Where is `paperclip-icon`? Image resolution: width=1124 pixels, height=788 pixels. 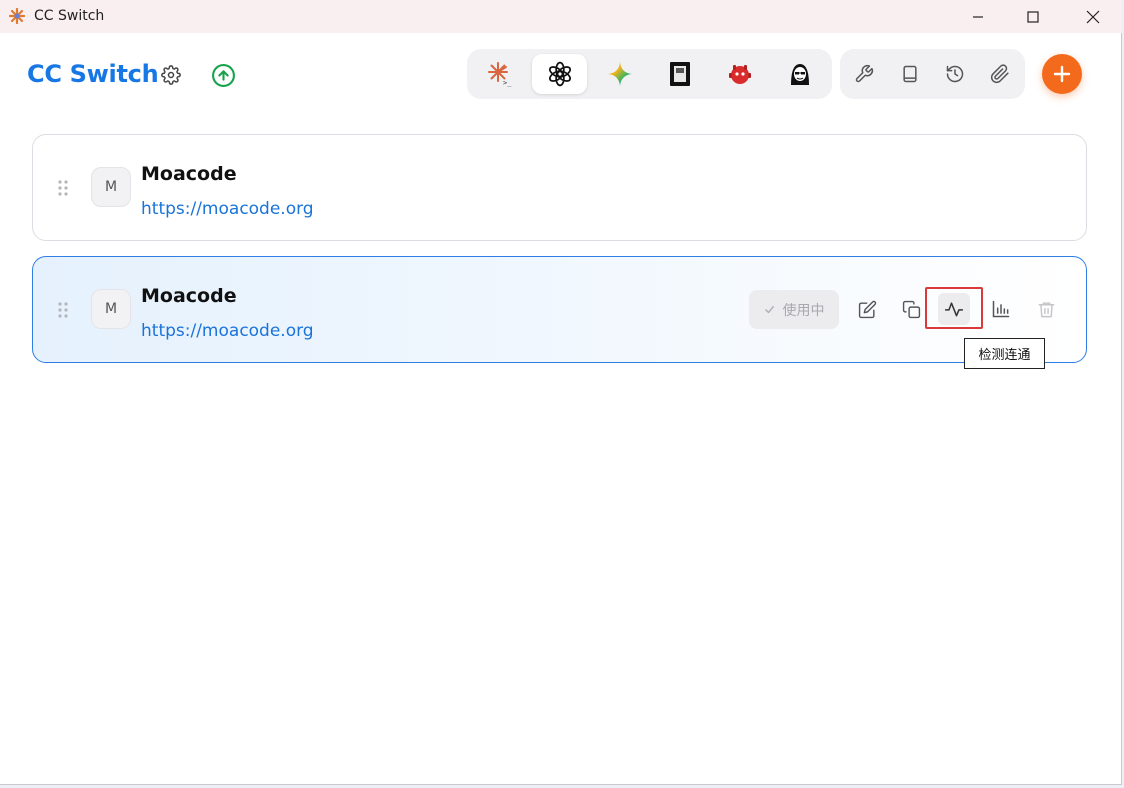 paperclip-icon is located at coordinates (999, 74).